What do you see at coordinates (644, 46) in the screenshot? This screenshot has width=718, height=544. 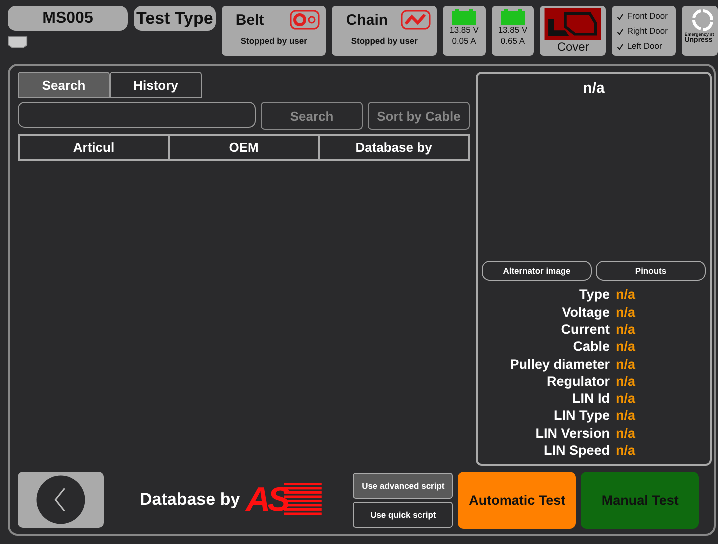 I see `door-label: Left Door` at bounding box center [644, 46].